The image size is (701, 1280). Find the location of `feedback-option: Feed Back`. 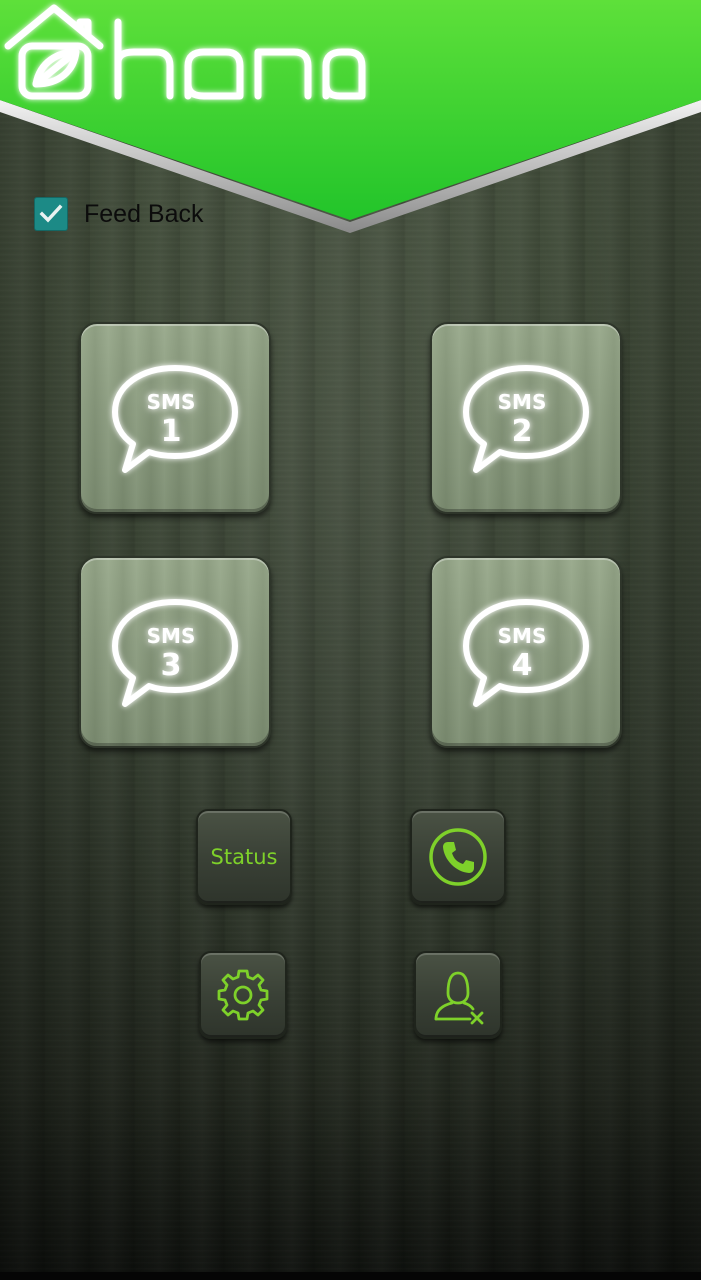

feedback-option: Feed Back is located at coordinates (119, 214).